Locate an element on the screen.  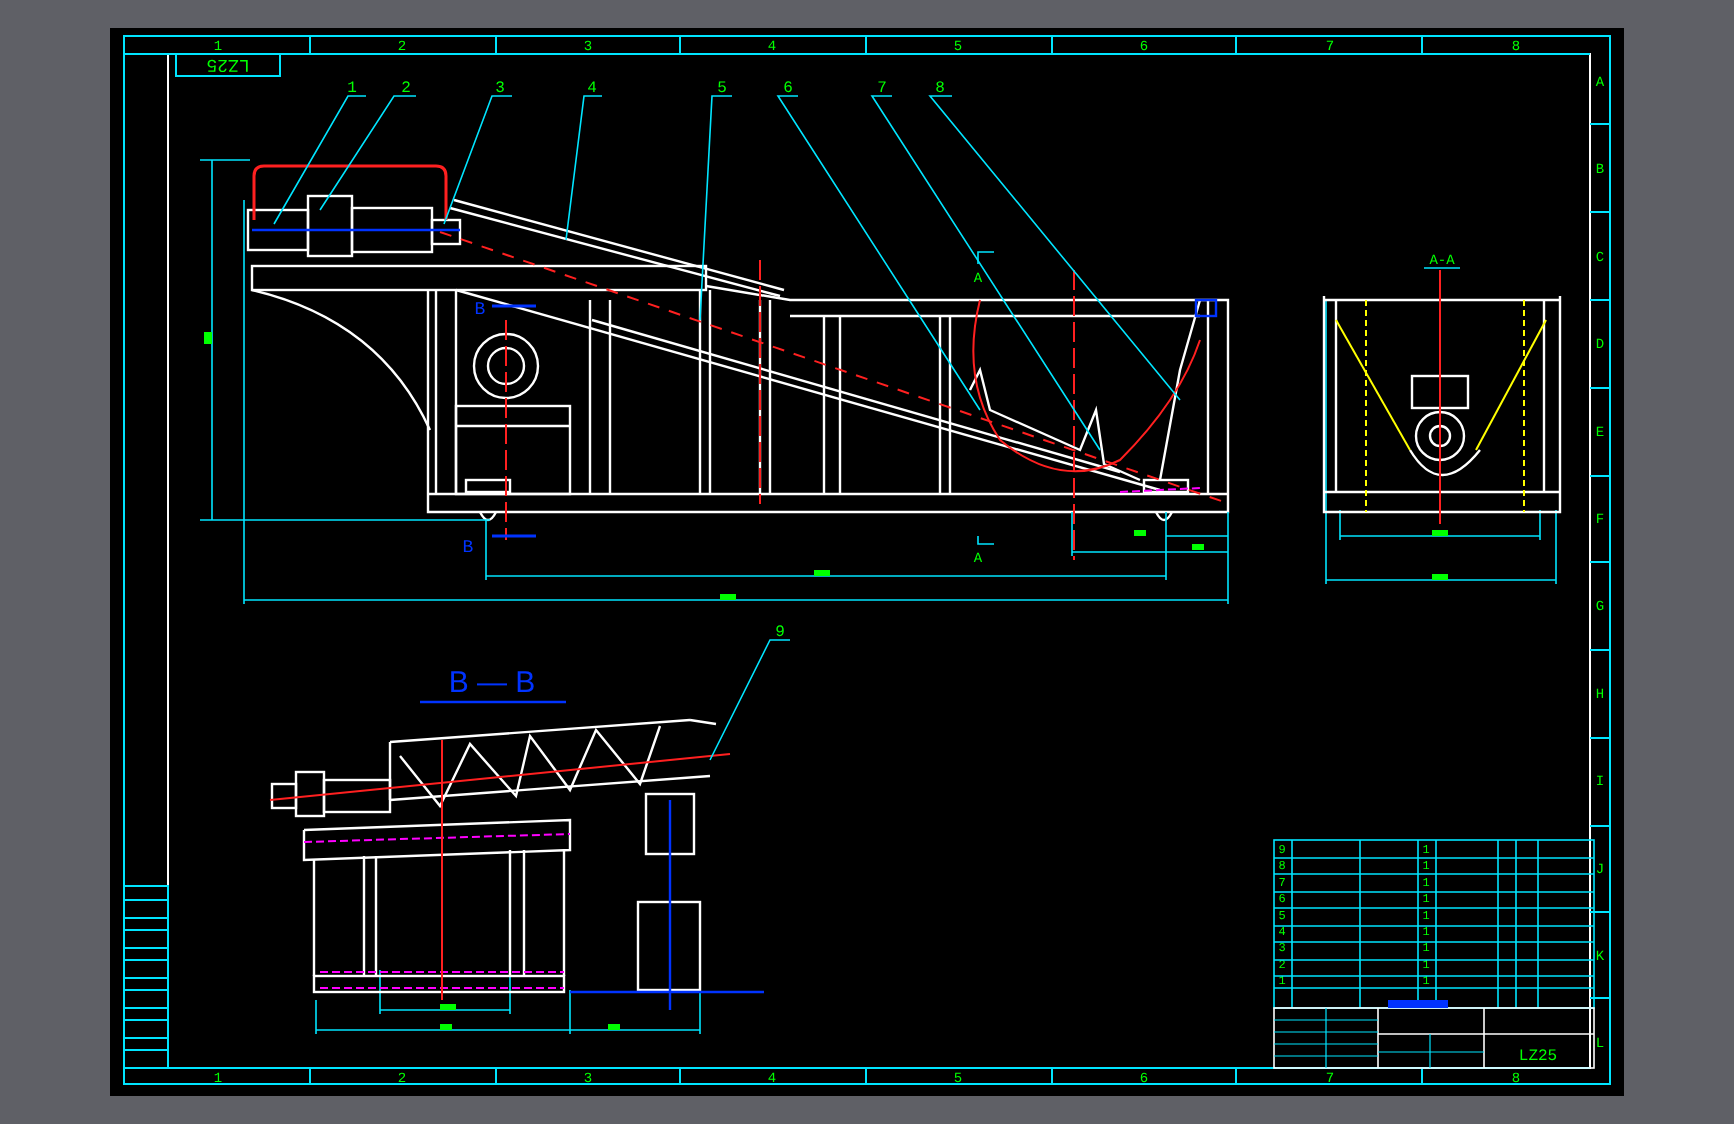
title-text-block is located at coordinates (1418, 1004).